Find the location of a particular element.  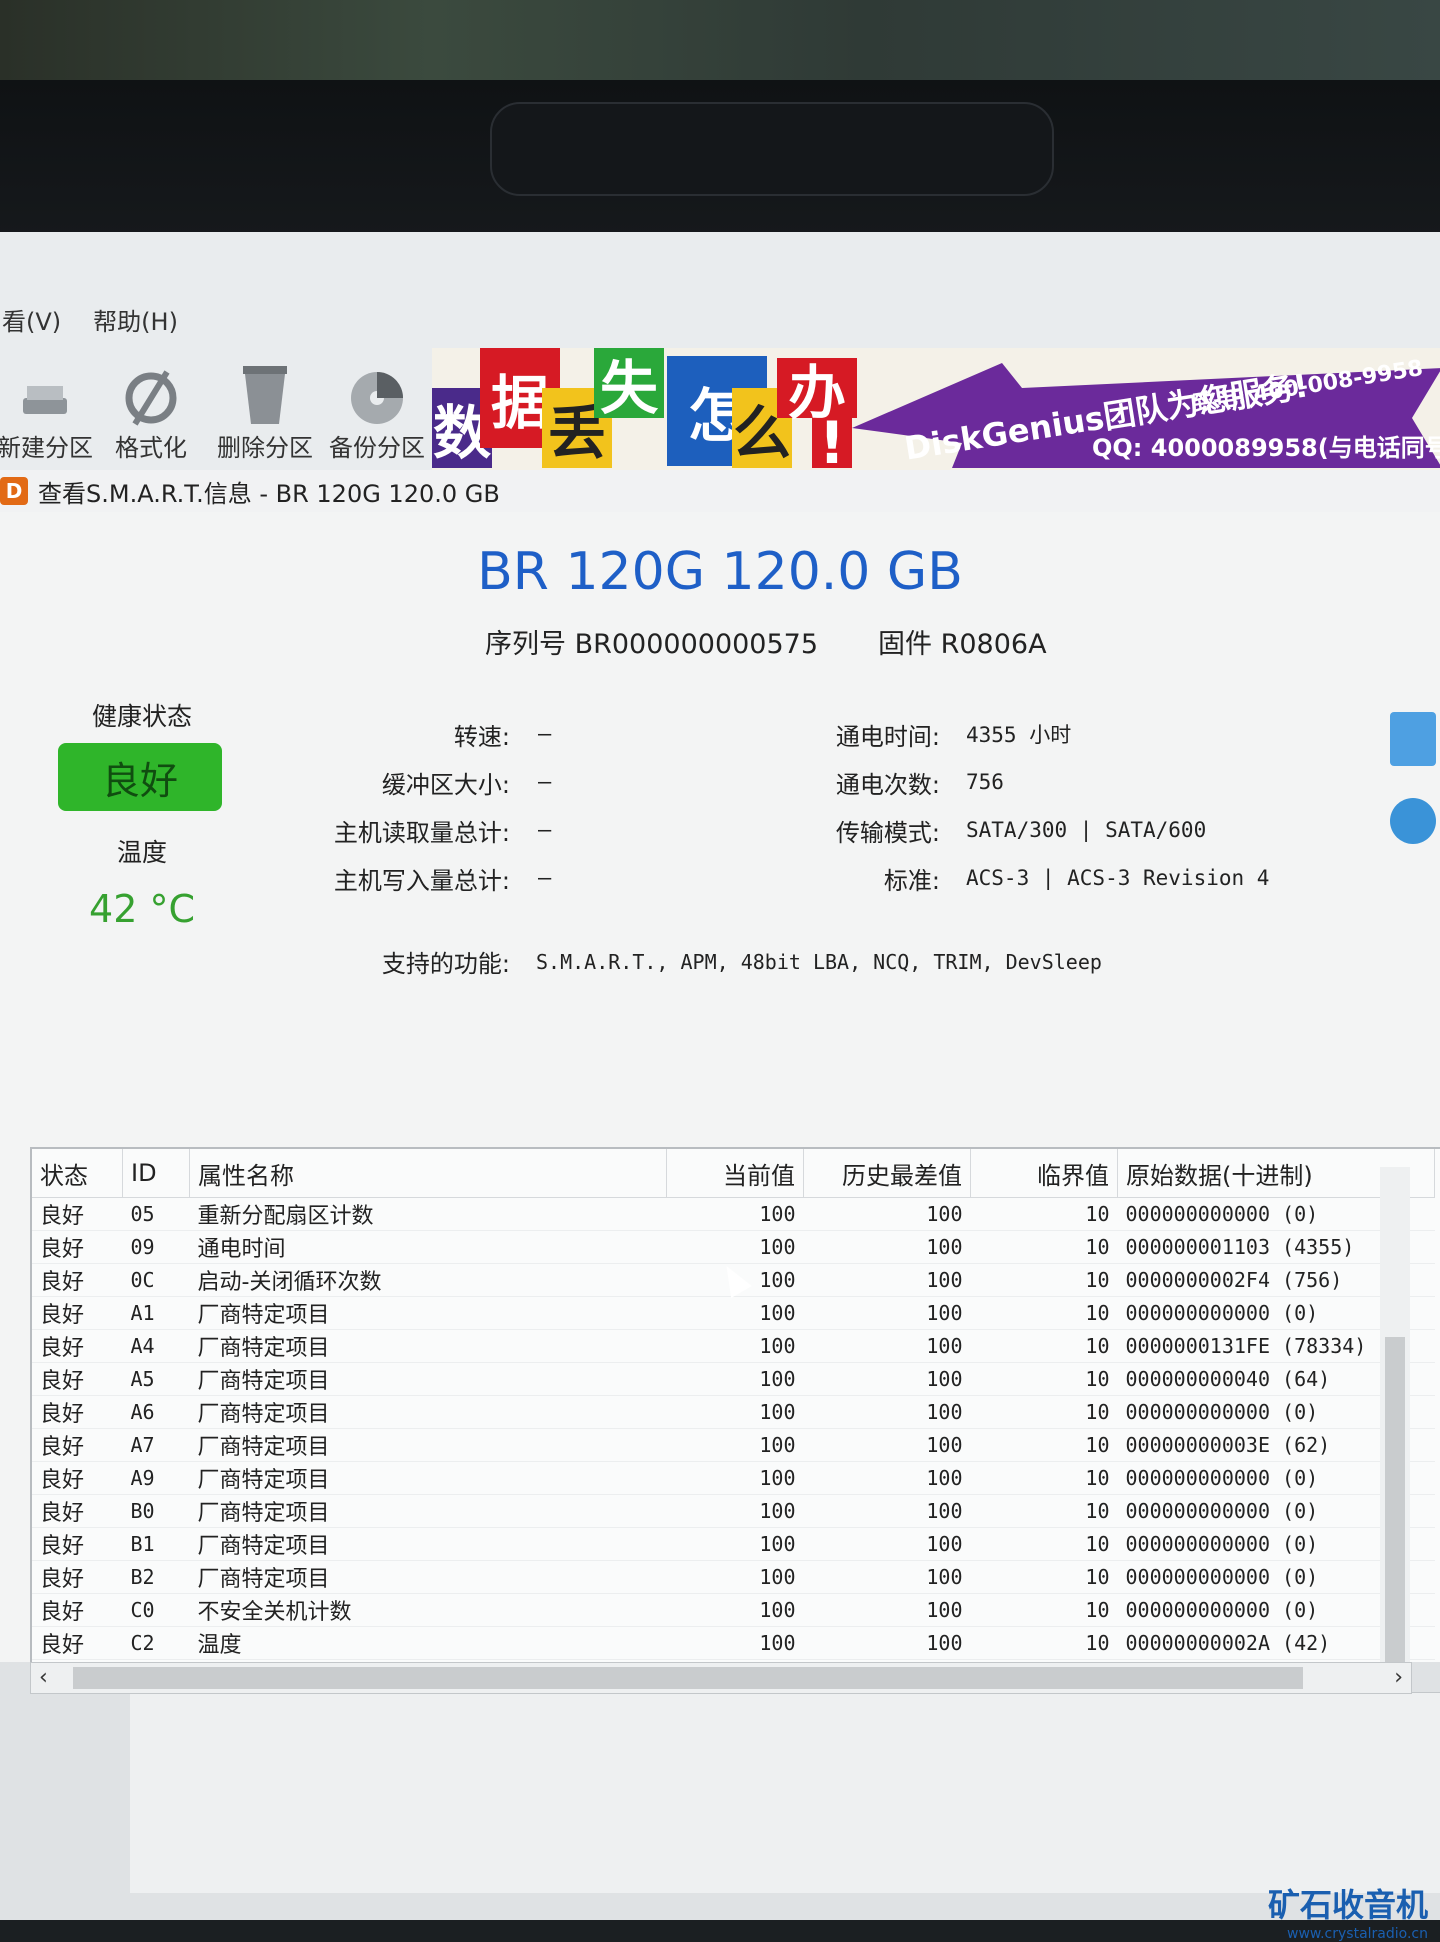

table-row: 良好 A9 厂商特定项目 100 100 10 000000000000 (0) is located at coordinates (733, 1478).